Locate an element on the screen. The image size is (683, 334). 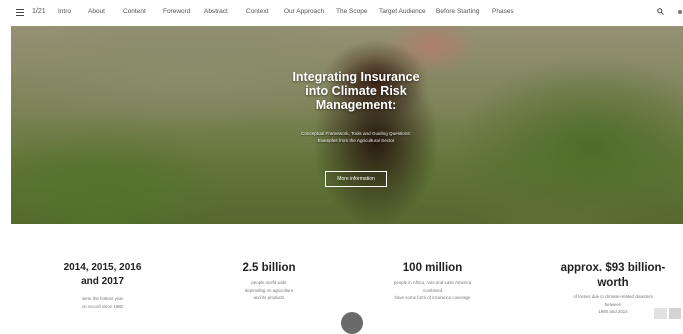
nav-item-target-audience: Target Audience is located at coordinates (407, 11).